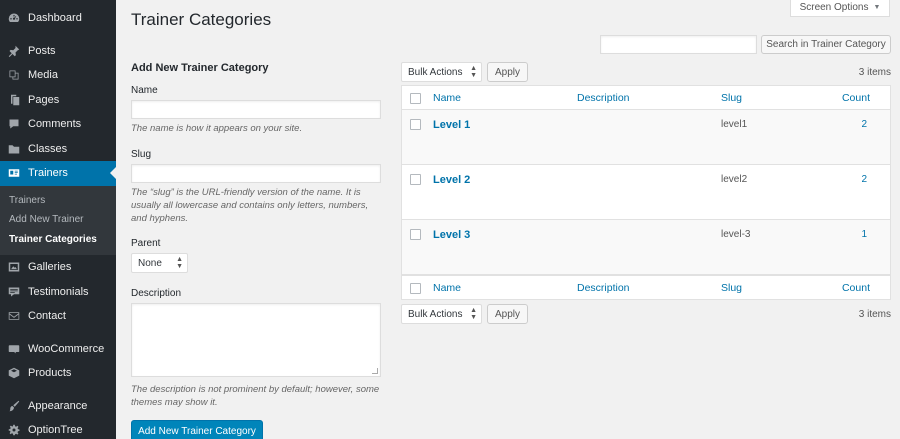 The image size is (900, 439). I want to click on menu-item-pages: Pages, so click(58, 100).